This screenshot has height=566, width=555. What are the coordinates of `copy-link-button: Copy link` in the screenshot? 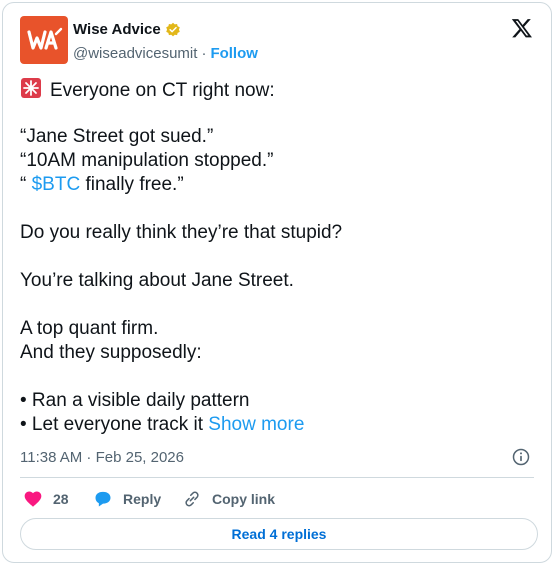 It's located at (228, 499).